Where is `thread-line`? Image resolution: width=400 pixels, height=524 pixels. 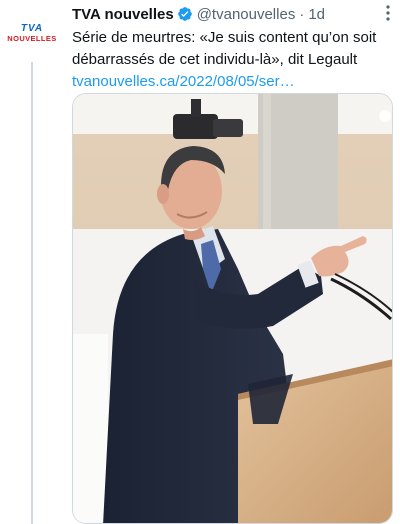
thread-line is located at coordinates (32, 293).